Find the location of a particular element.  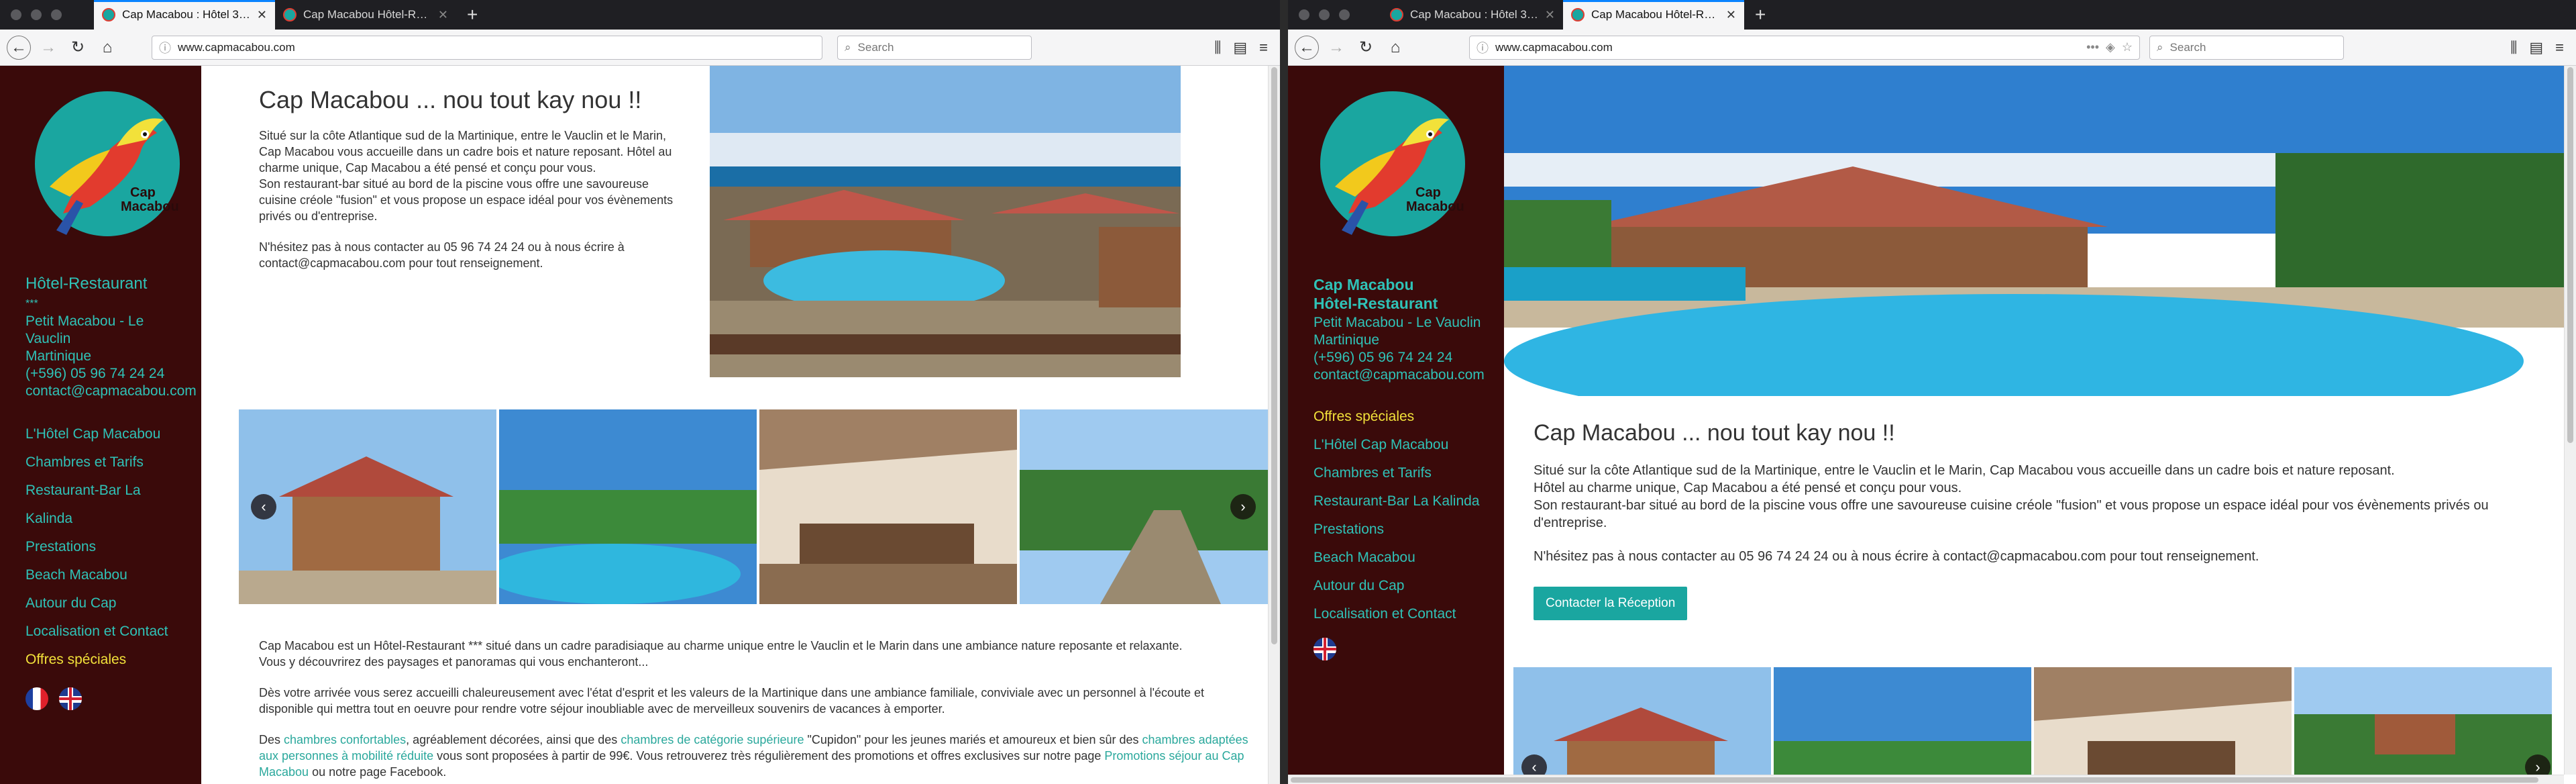

menu-item-restaurant: Restaurant-Bar La is located at coordinates (96, 491).